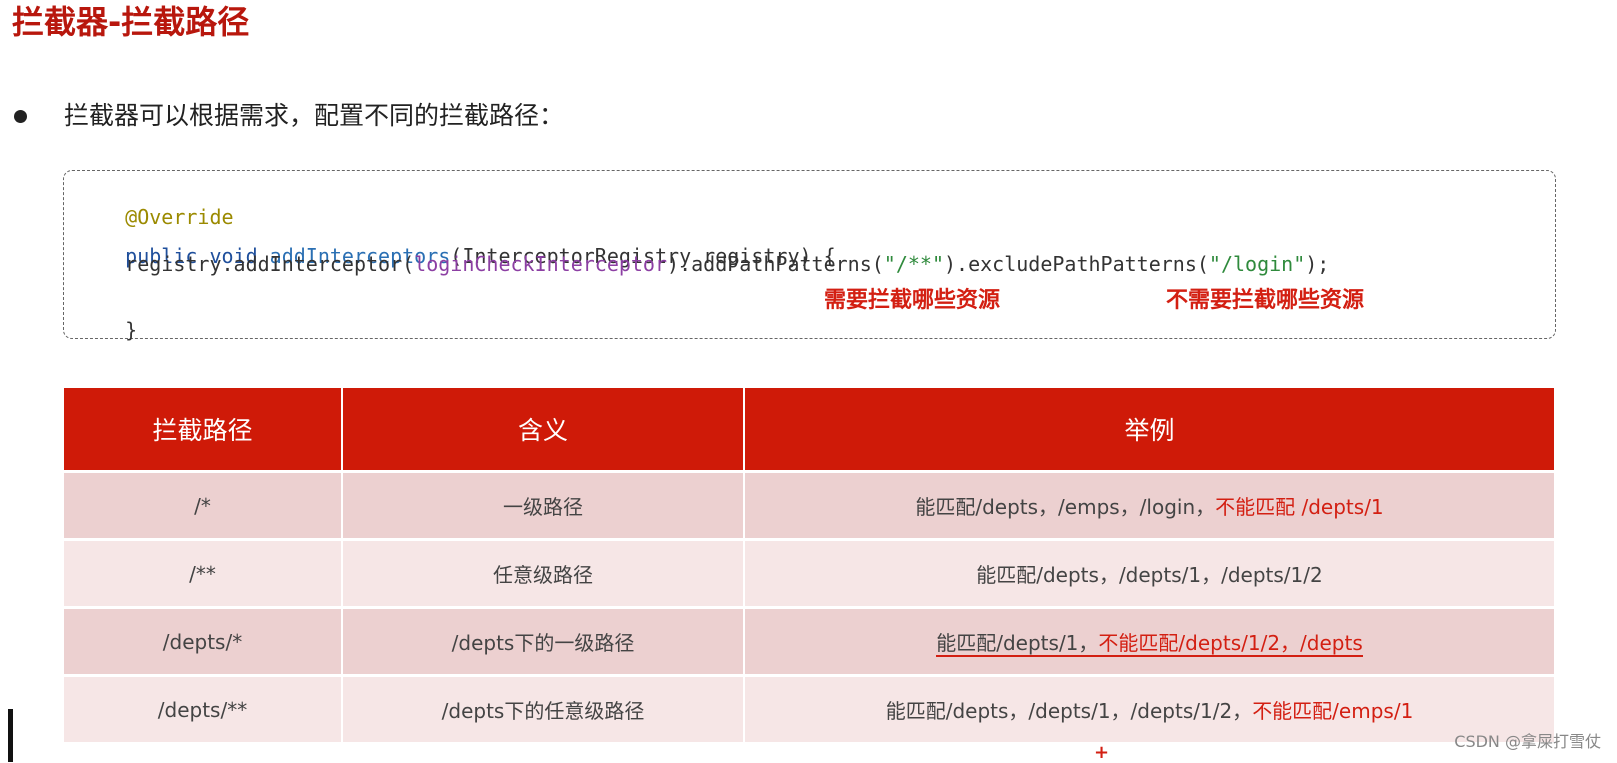 Image resolution: width=1617 pixels, height=763 pixels. I want to click on code-include-pattern: "/**", so click(913, 264).